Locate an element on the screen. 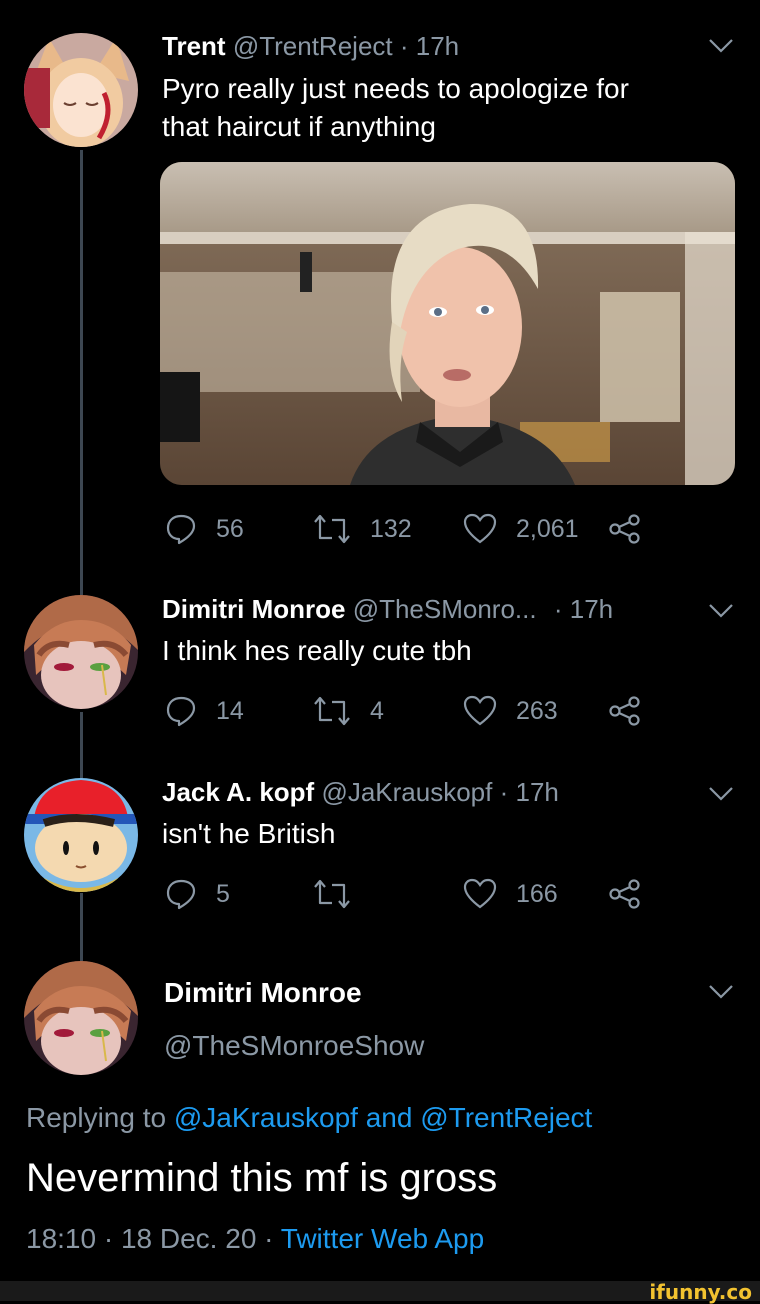 This screenshot has width=760, height=1304. reply-count: 14 is located at coordinates (230, 710).